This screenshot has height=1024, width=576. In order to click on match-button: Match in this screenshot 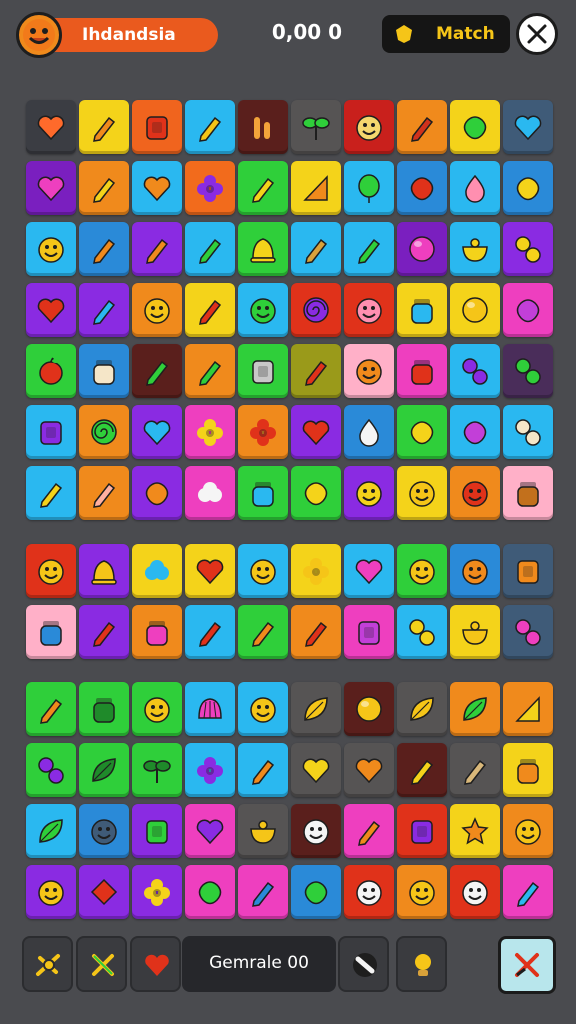, I will do `click(446, 34)`.